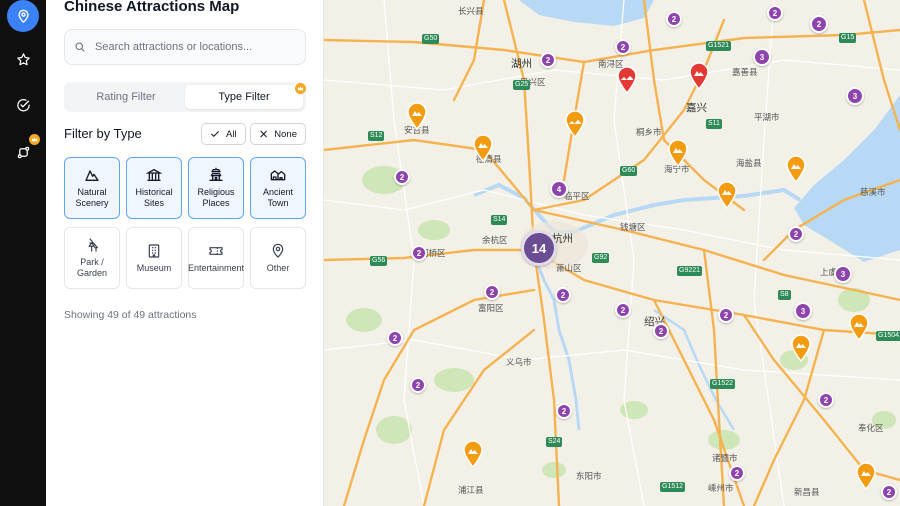  Describe the element at coordinates (491, 308) in the screenshot. I see `place-label: 富阳区` at that location.